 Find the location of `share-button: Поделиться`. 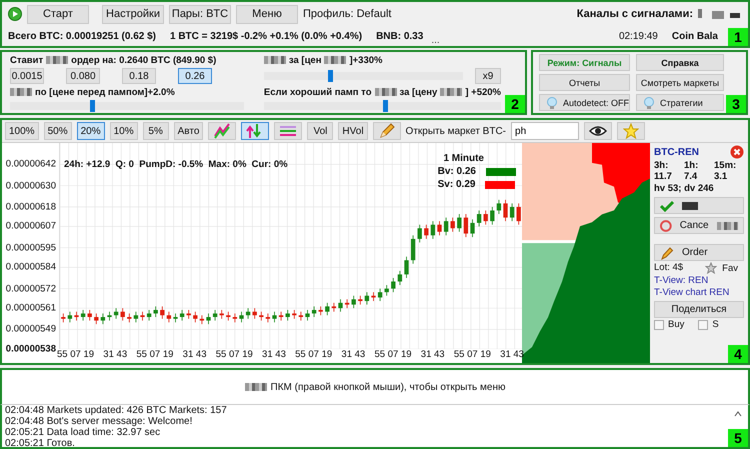

share-button: Поделиться is located at coordinates (699, 309).